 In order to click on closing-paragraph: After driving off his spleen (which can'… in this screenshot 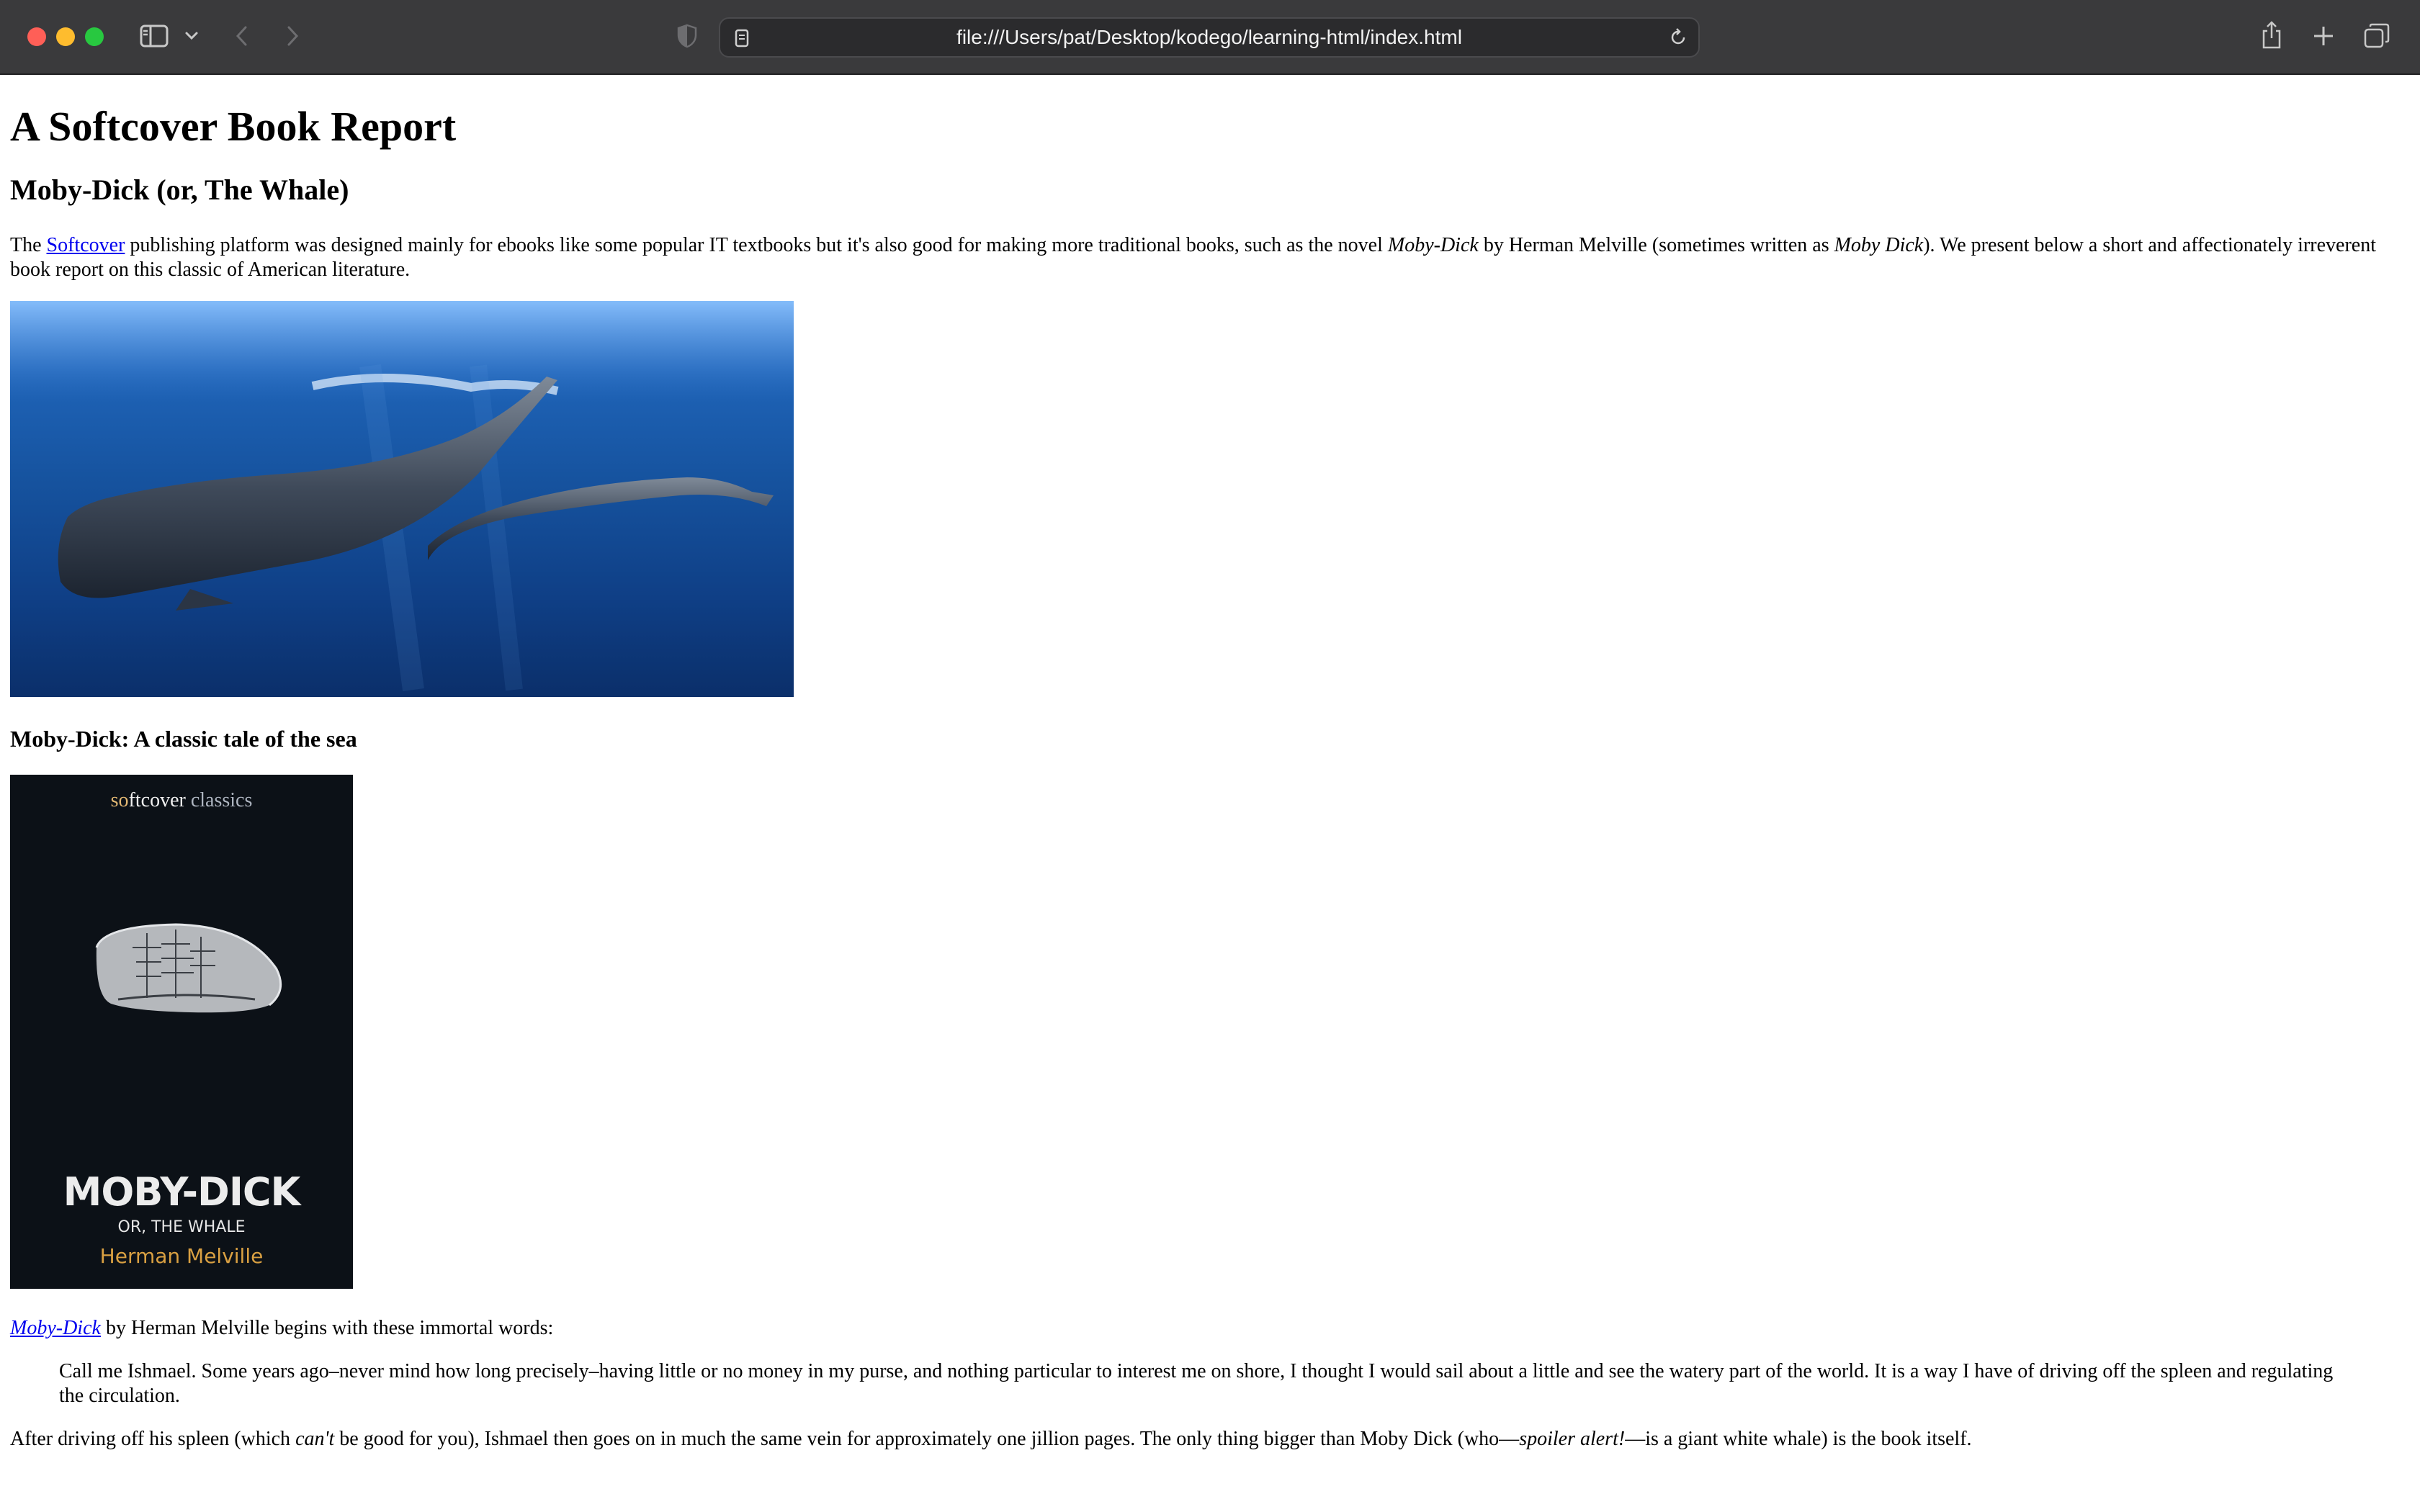, I will do `click(1210, 1439)`.